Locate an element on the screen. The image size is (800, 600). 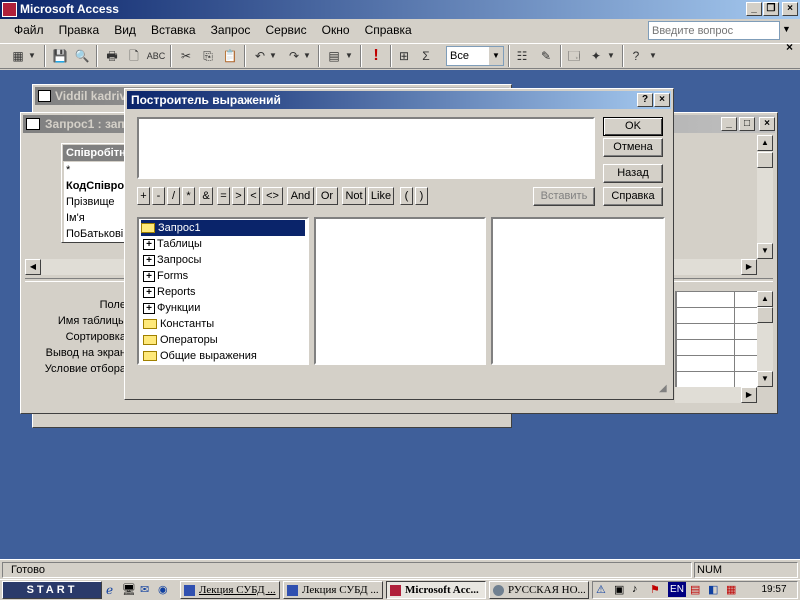
query-close-icon: × is located at coordinates (767, 124).